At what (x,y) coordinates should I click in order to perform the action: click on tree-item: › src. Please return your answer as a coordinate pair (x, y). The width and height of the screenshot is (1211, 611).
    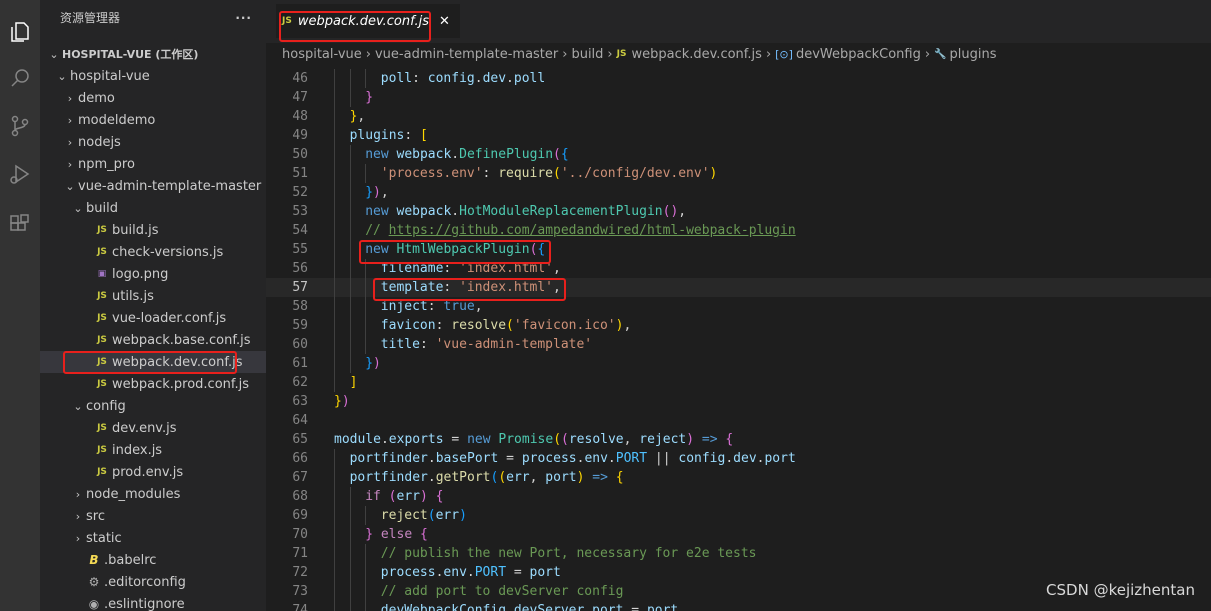
    Looking at the image, I should click on (153, 516).